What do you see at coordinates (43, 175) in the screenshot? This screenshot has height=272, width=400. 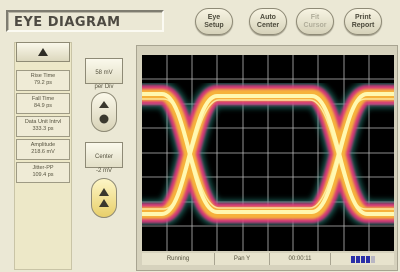 I see `measurement-value: 109.4 ps` at bounding box center [43, 175].